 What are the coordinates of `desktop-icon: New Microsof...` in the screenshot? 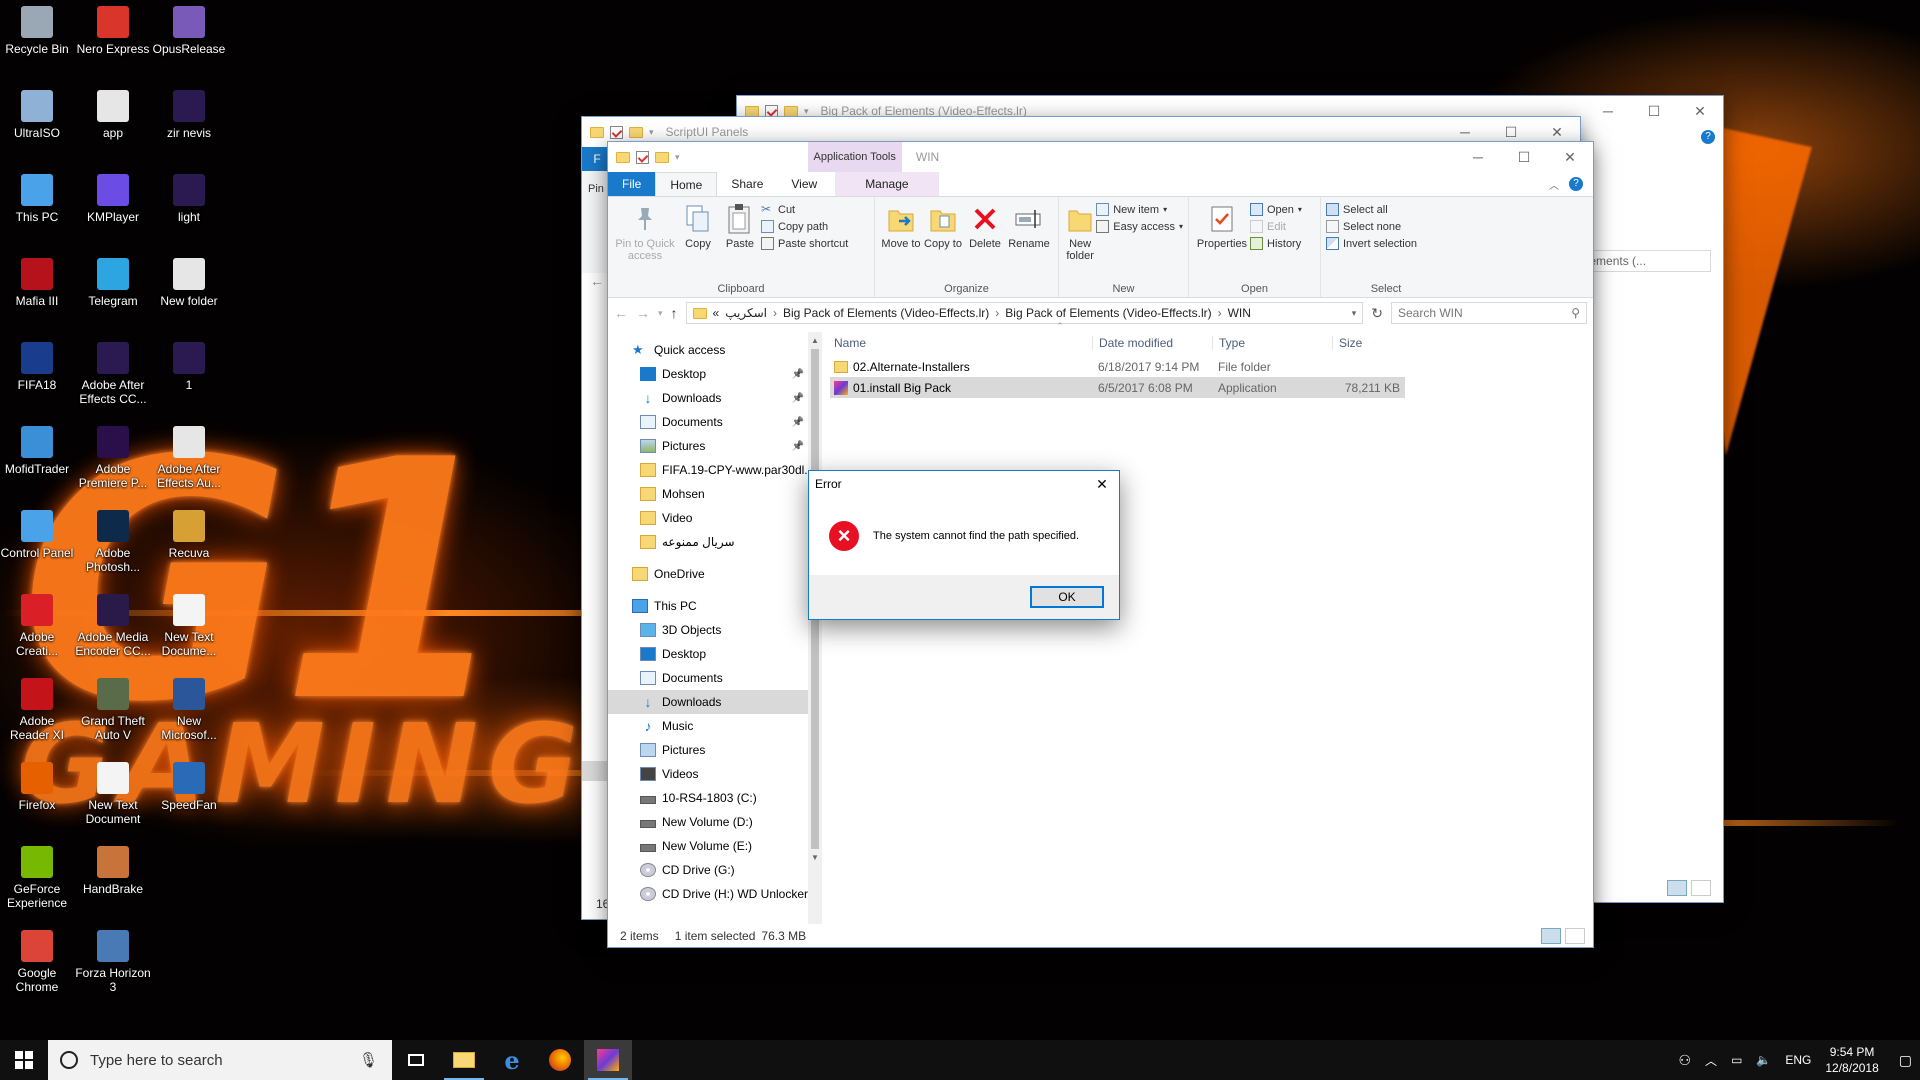 It's located at (189, 707).